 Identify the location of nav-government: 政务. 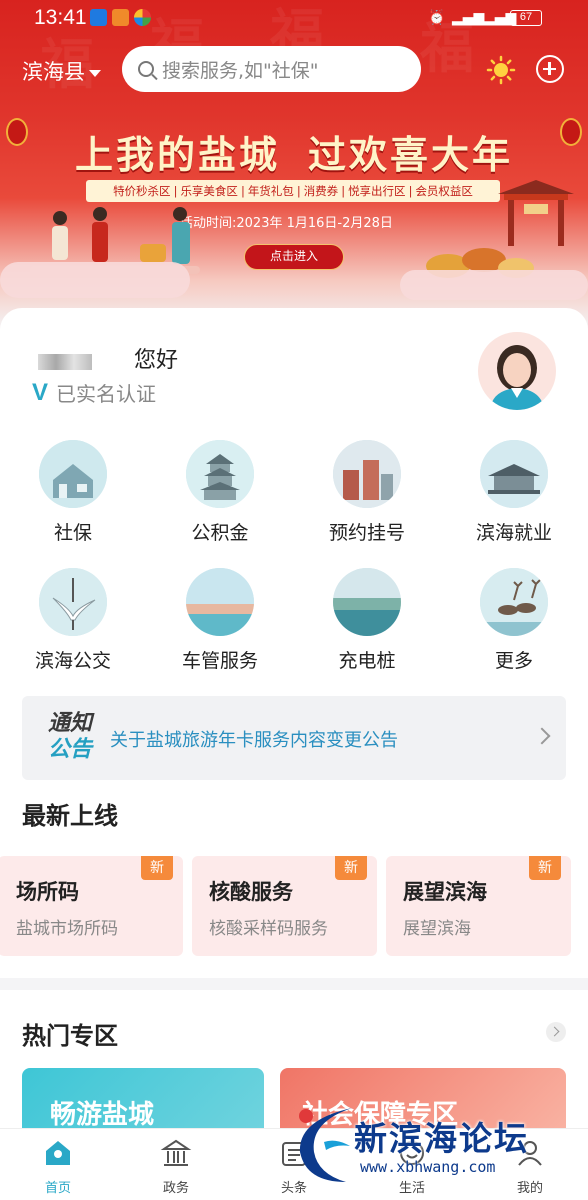
(176, 1166).